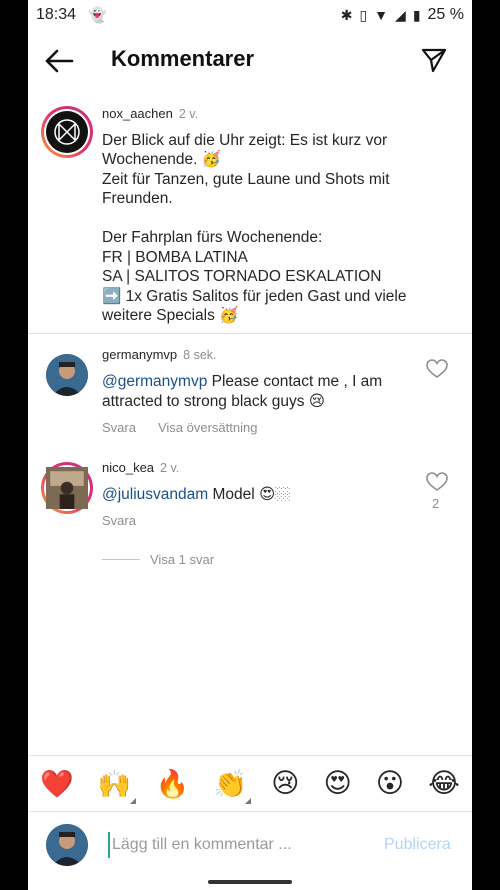  I want to click on comment-message: Model 😍🏼, so click(249, 494).